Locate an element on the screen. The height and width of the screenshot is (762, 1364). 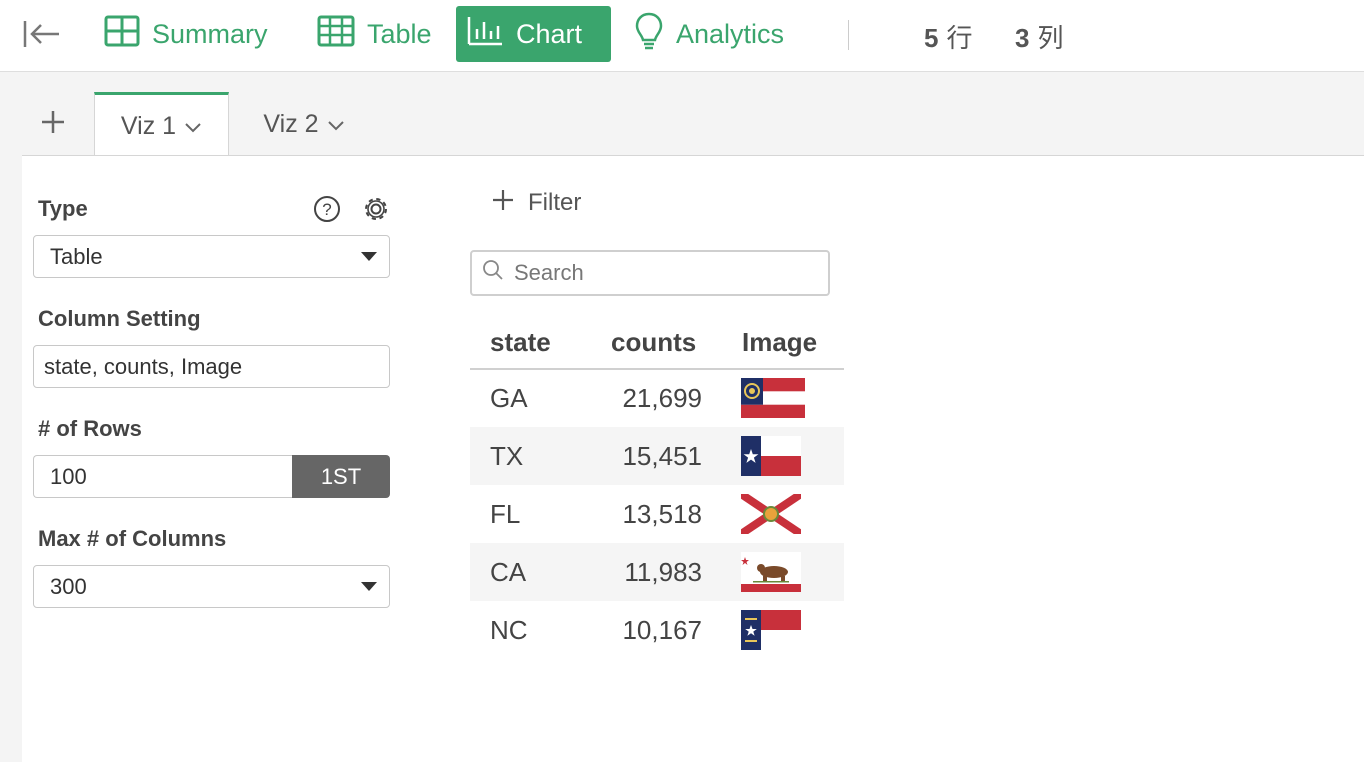
toolbar-table-label: Table is located at coordinates (399, 33).